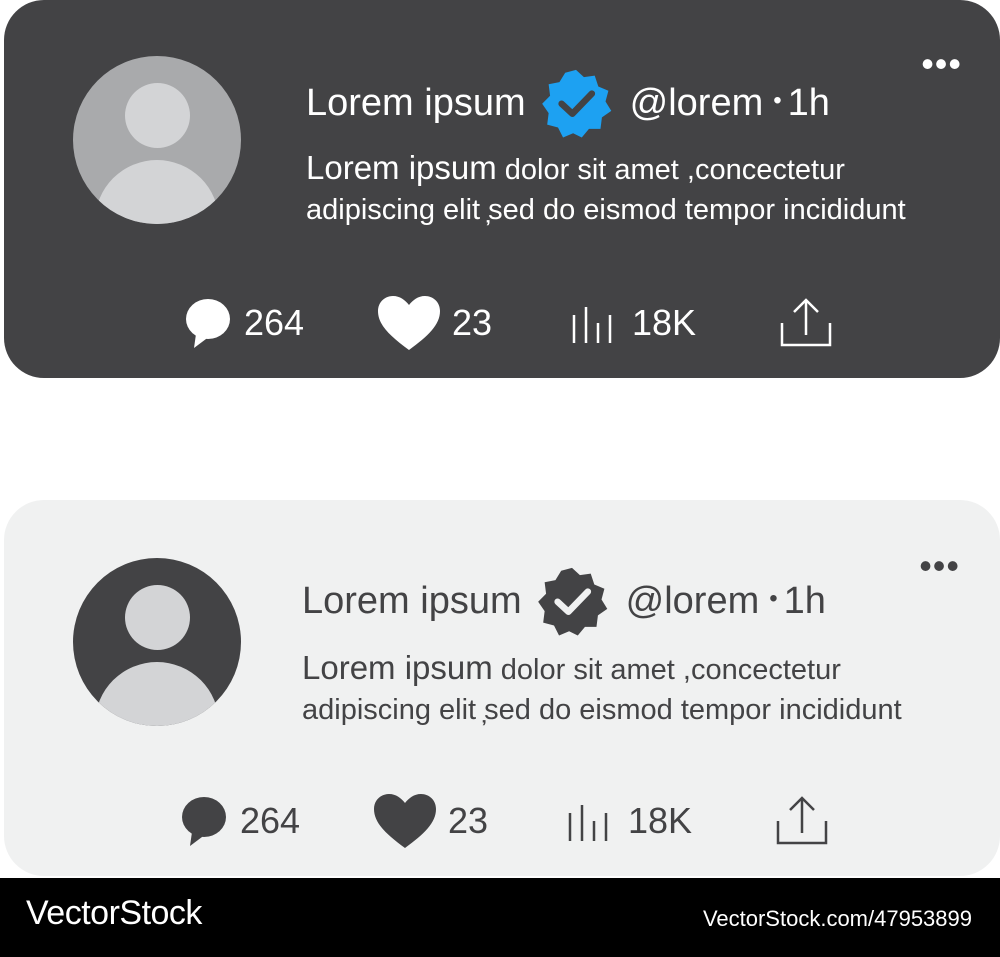 The width and height of the screenshot is (1000, 957). Describe the element at coordinates (114, 913) in the screenshot. I see `brand-logo: VectorStock` at that location.